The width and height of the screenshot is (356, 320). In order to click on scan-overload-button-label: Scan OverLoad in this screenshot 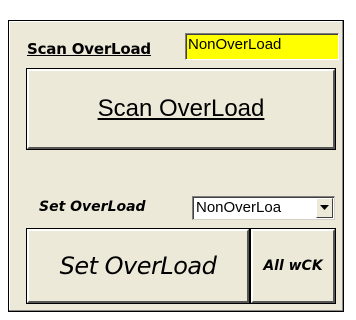, I will do `click(181, 108)`.